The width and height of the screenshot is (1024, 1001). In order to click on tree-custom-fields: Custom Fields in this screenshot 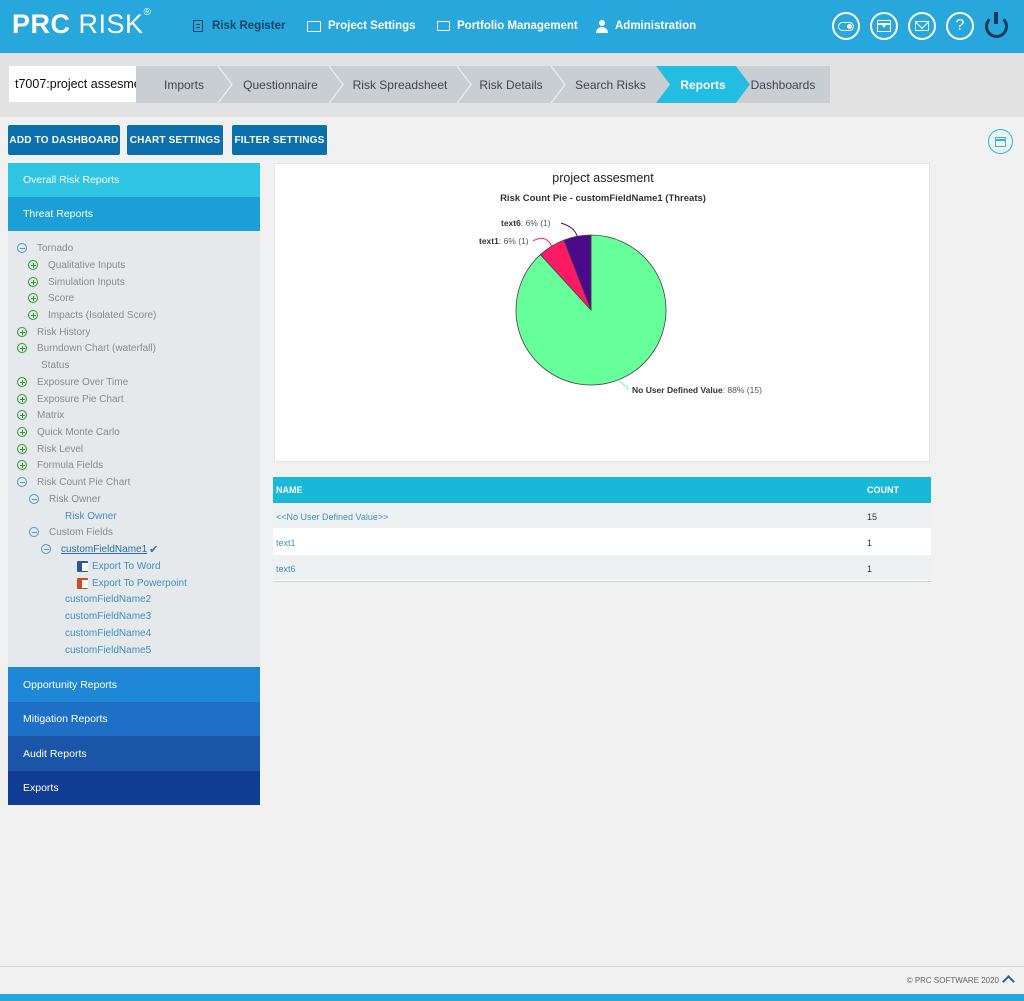, I will do `click(71, 532)`.